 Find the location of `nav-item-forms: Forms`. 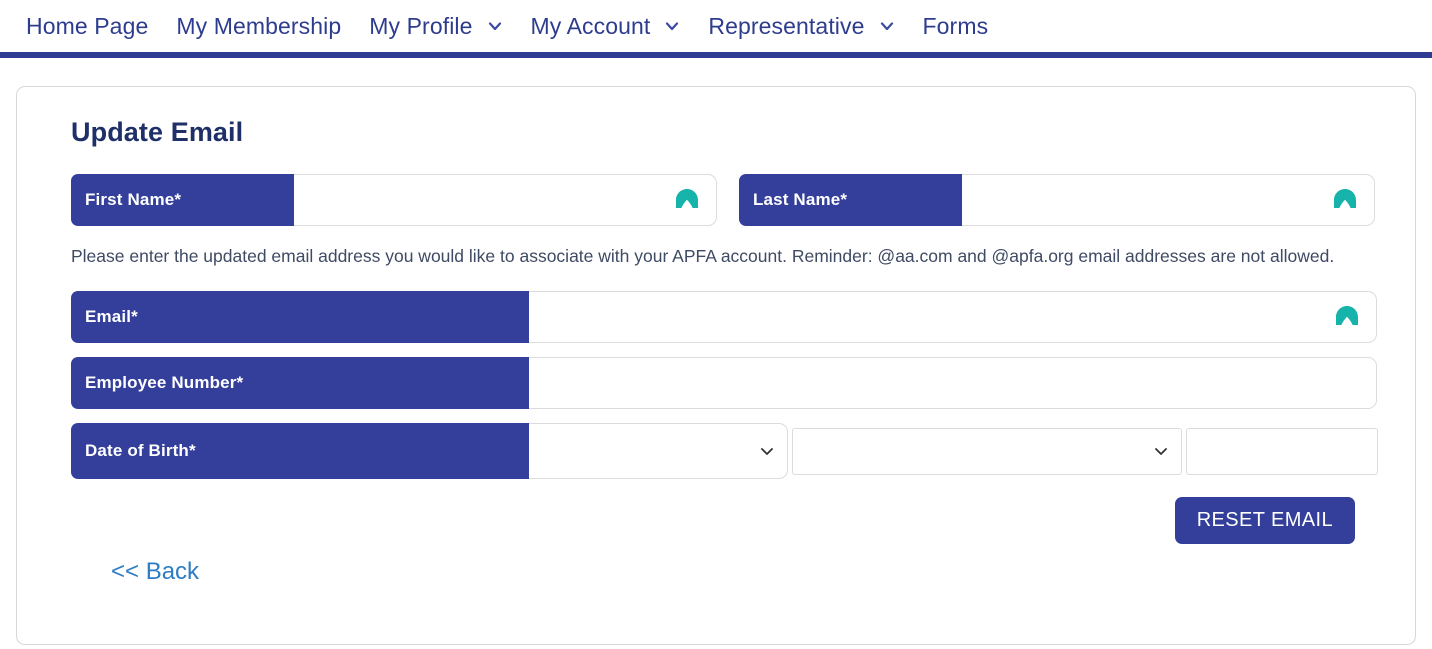

nav-item-forms: Forms is located at coordinates (956, 26).